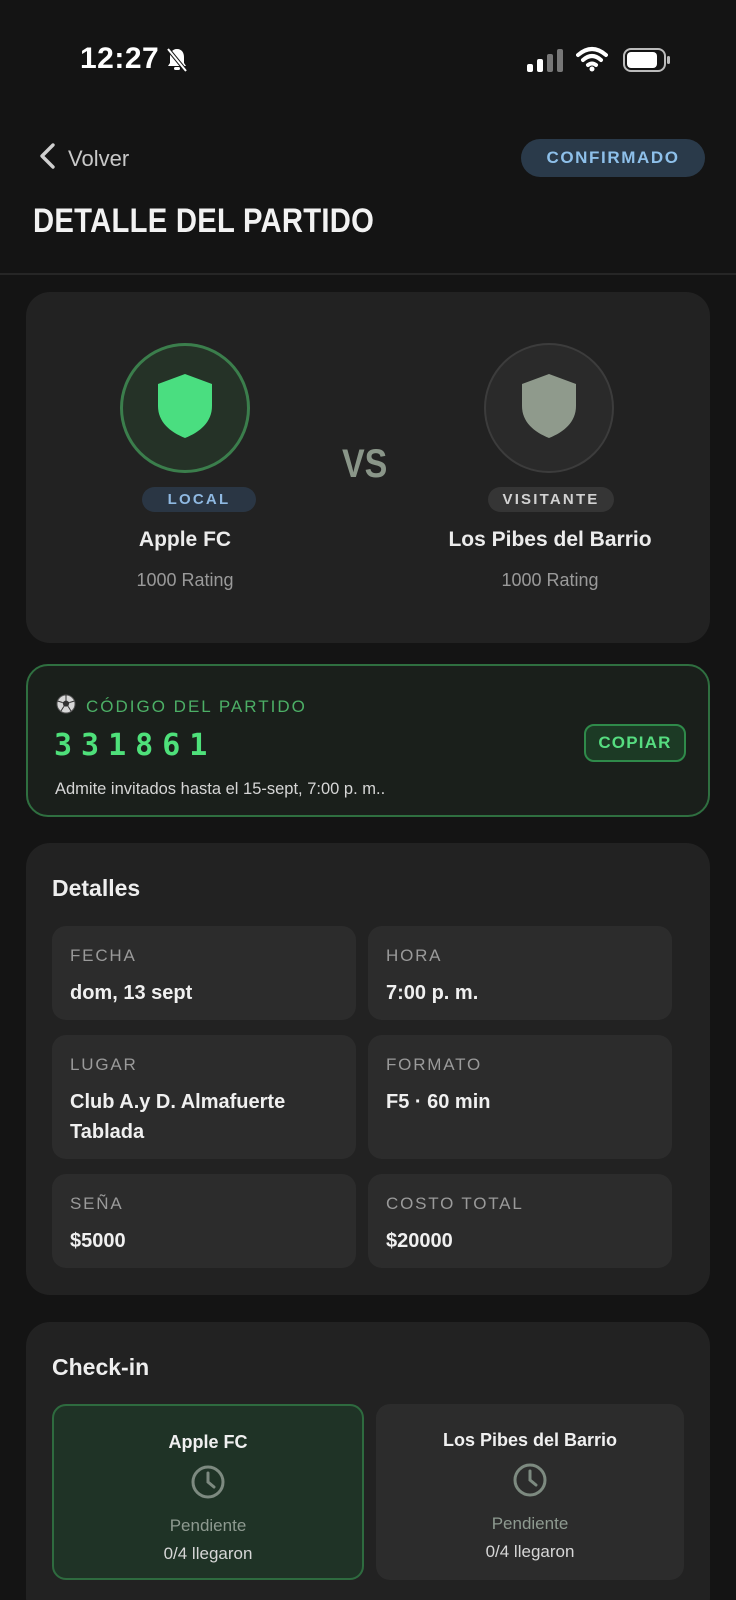 The height and width of the screenshot is (1600, 736). Describe the element at coordinates (545, 60) in the screenshot. I see `signal-icon` at that location.